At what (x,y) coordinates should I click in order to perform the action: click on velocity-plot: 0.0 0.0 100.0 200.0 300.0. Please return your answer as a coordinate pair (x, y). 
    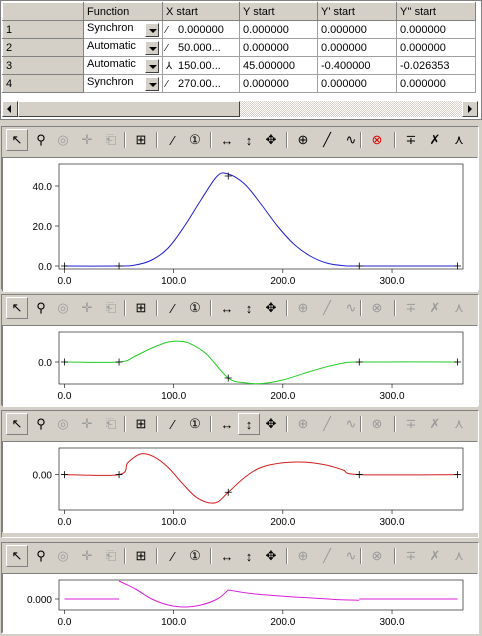
    Looking at the image, I should click on (240, 366).